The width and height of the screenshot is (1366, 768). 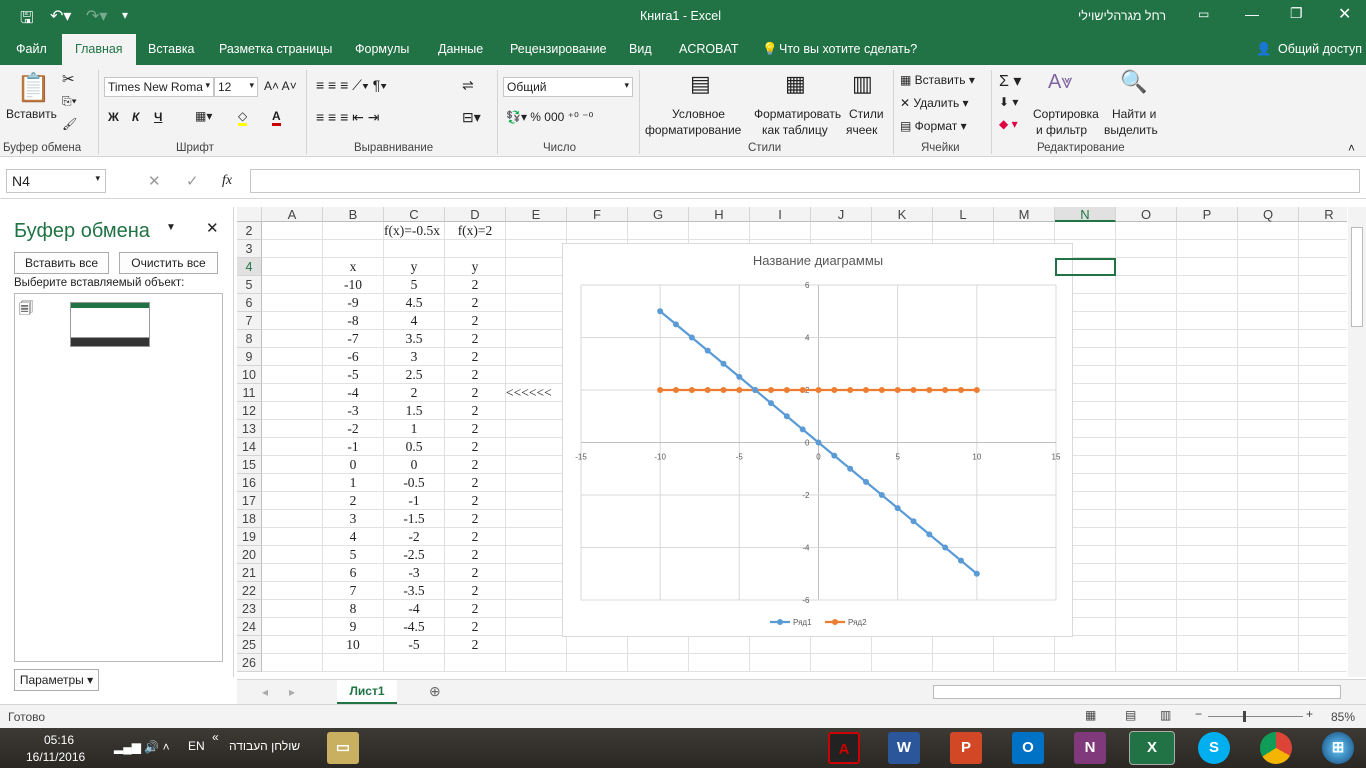 What do you see at coordinates (1090, 748) in the screenshot?
I see `onenote-icon: N` at bounding box center [1090, 748].